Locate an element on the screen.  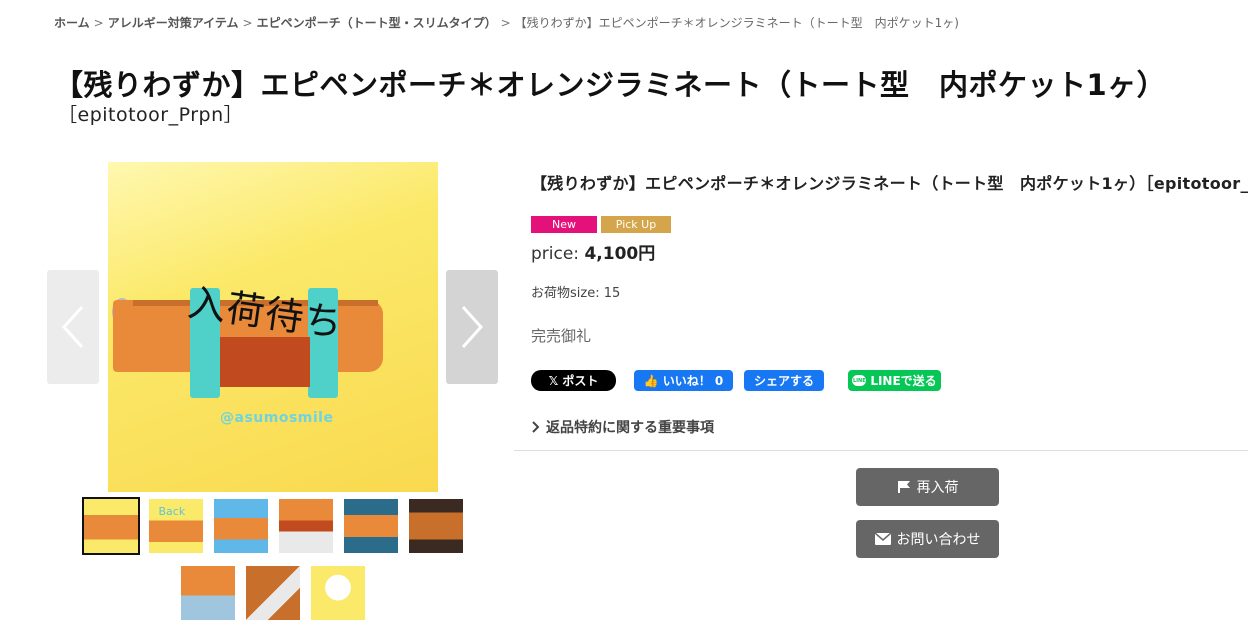
price-label: price: is located at coordinates (558, 254).